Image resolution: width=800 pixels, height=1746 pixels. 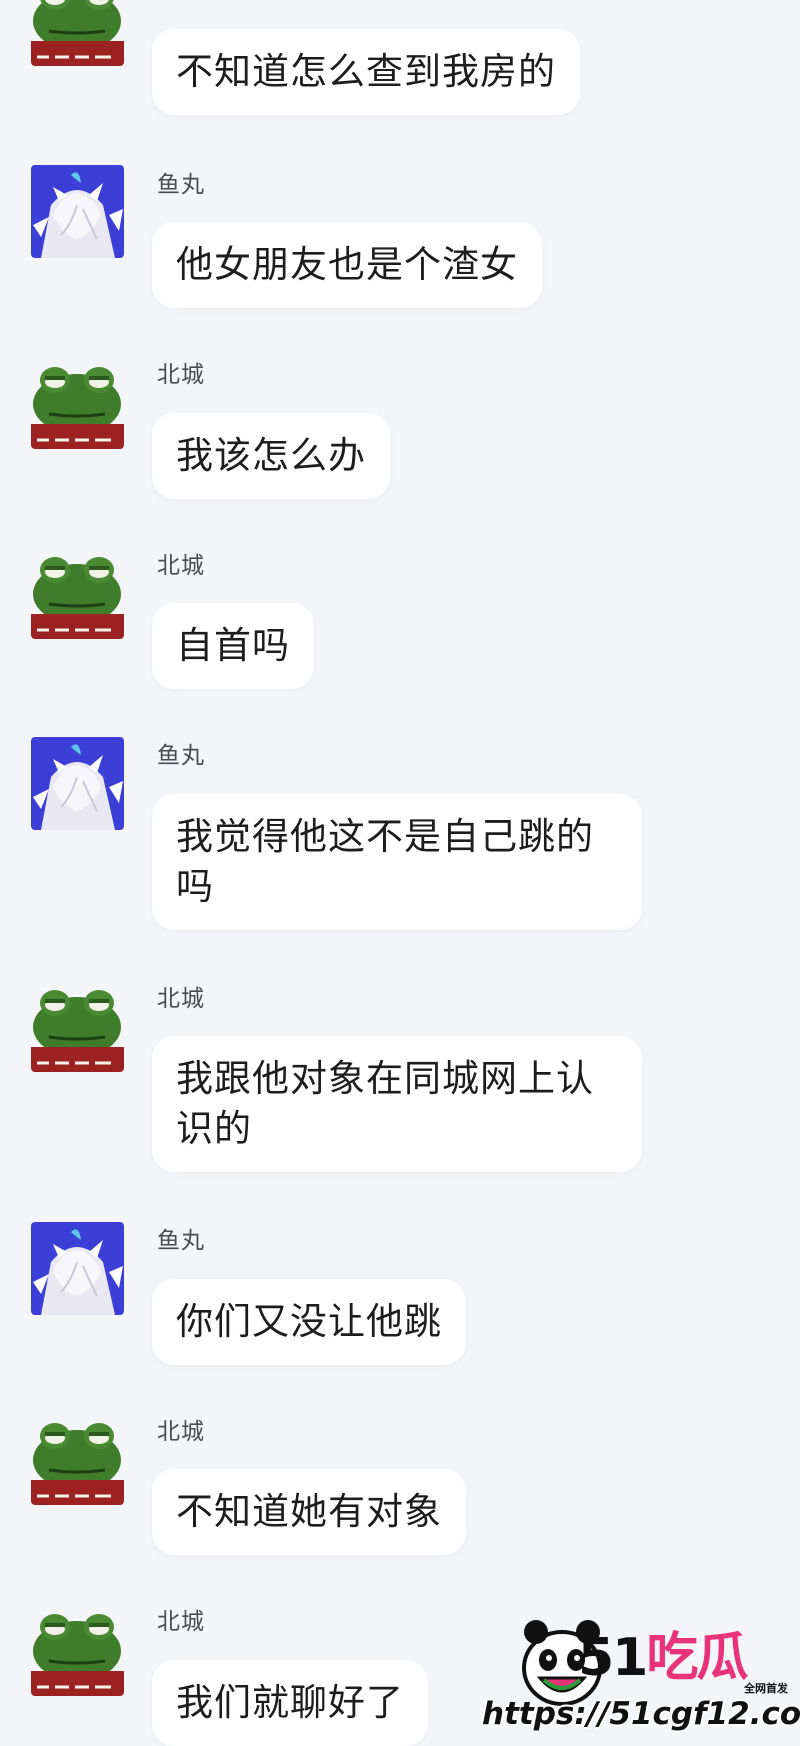 I want to click on message-bubble: 我该怎么办, so click(x=271, y=456).